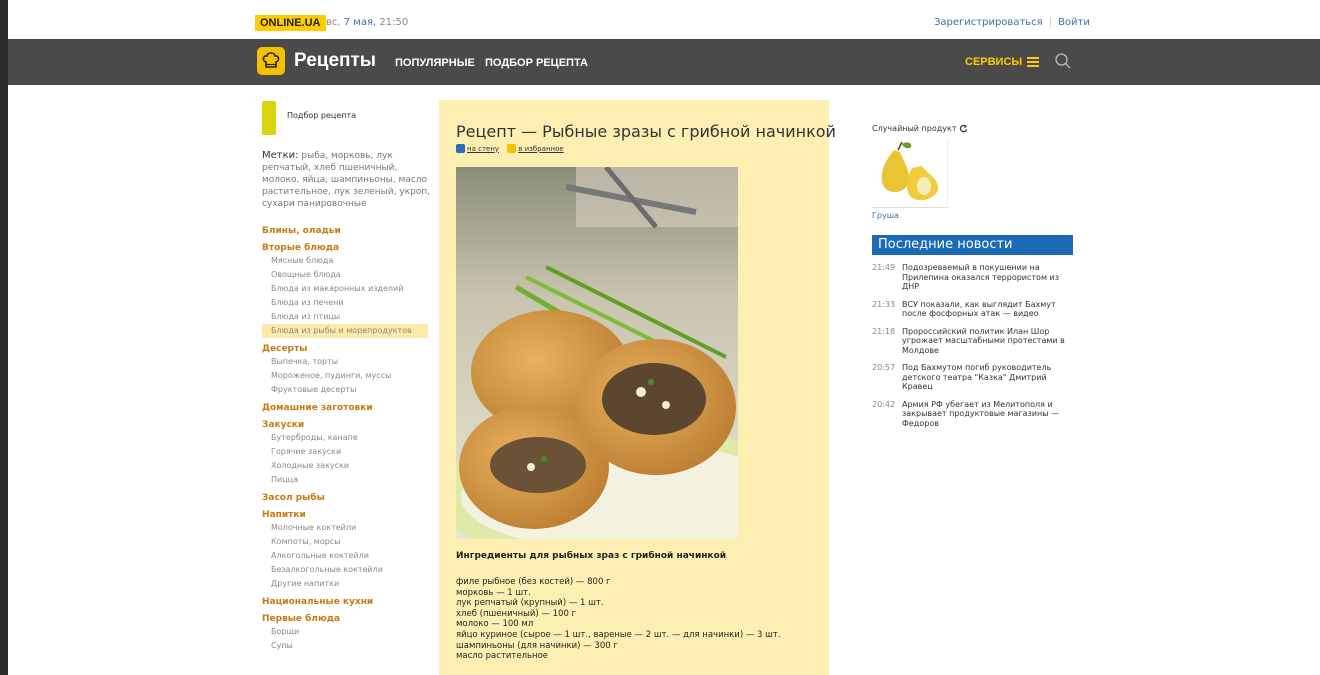  What do you see at coordinates (884, 404) in the screenshot?
I see `news-time: 20:42` at bounding box center [884, 404].